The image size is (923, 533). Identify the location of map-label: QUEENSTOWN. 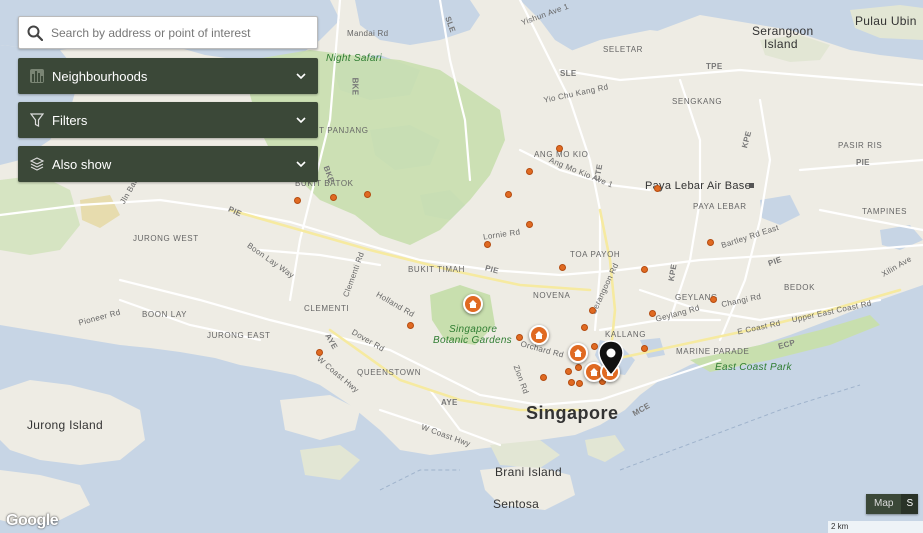
(389, 372).